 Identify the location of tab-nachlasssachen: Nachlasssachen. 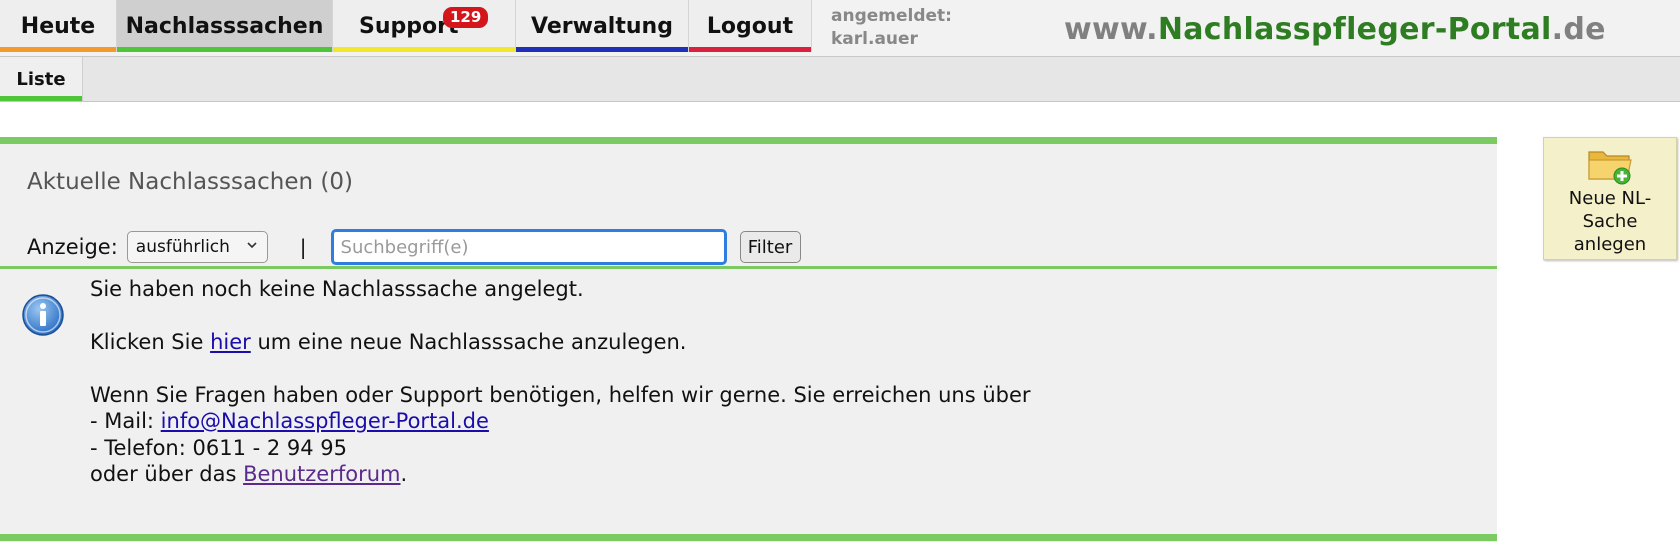
(225, 26).